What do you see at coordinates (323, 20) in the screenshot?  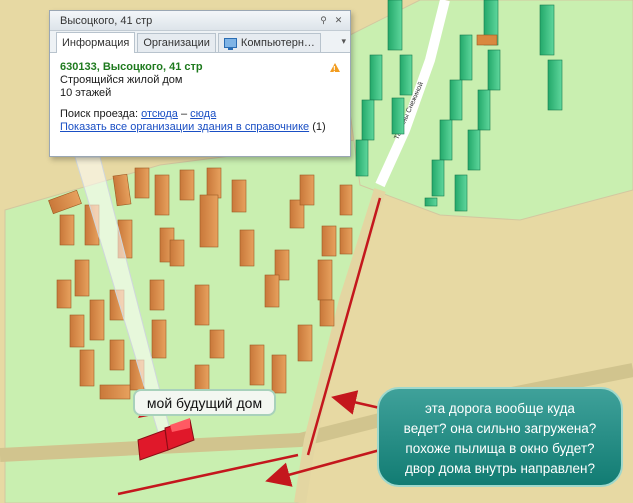 I see `pin-icon: ⚲` at bounding box center [323, 20].